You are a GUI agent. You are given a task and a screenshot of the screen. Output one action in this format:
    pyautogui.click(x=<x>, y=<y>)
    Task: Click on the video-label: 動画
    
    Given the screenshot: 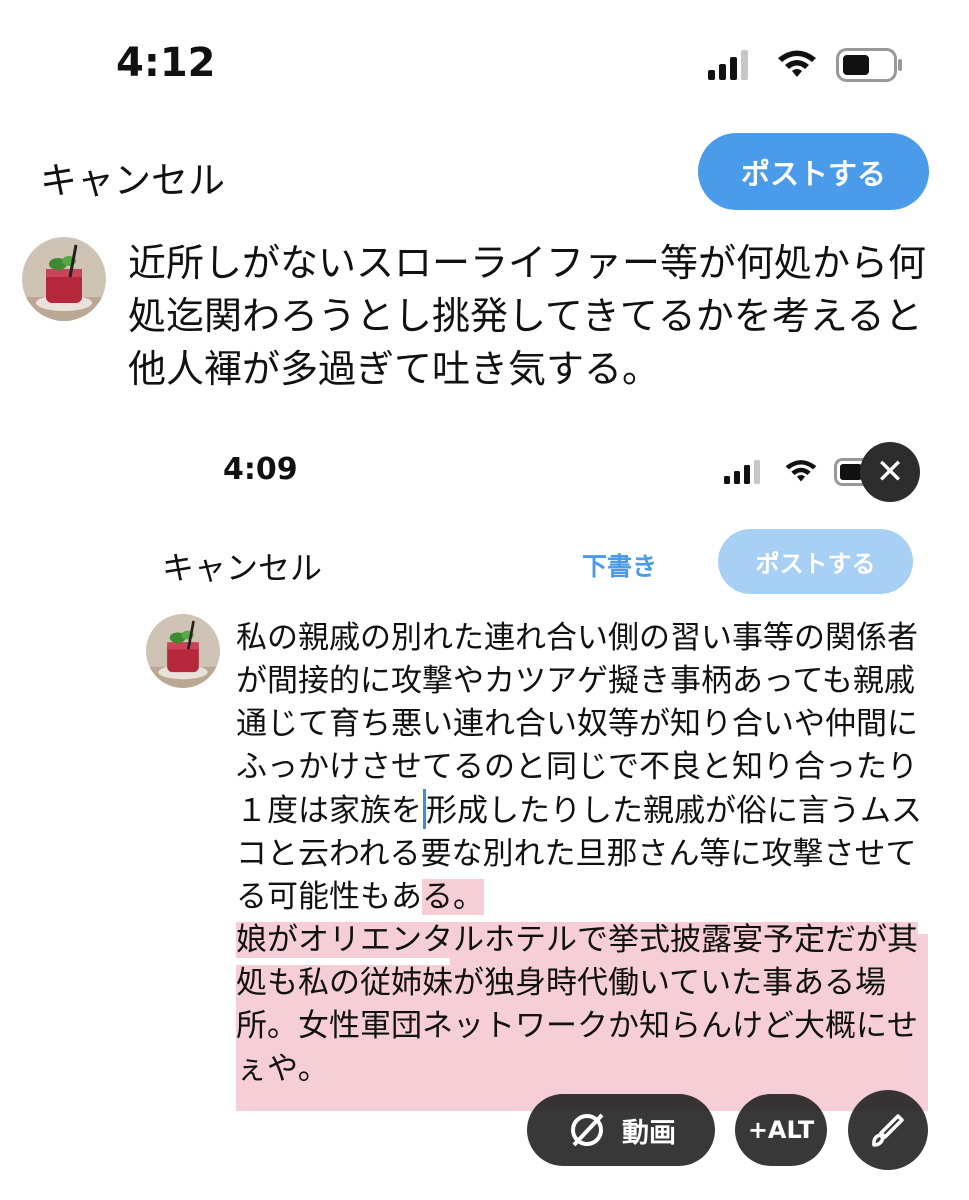 What is the action you would take?
    pyautogui.click(x=649, y=1133)
    